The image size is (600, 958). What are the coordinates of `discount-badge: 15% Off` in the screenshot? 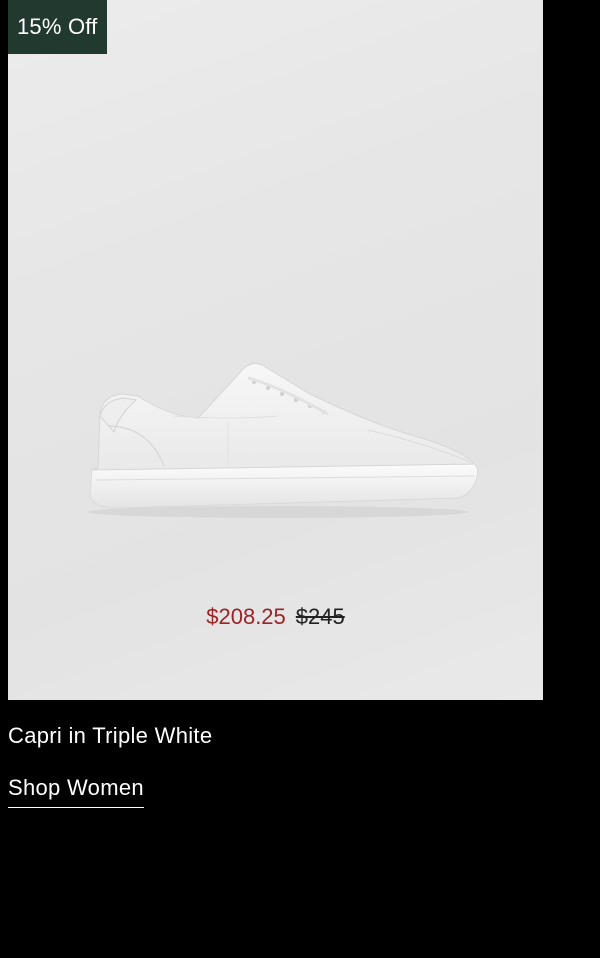 It's located at (58, 27).